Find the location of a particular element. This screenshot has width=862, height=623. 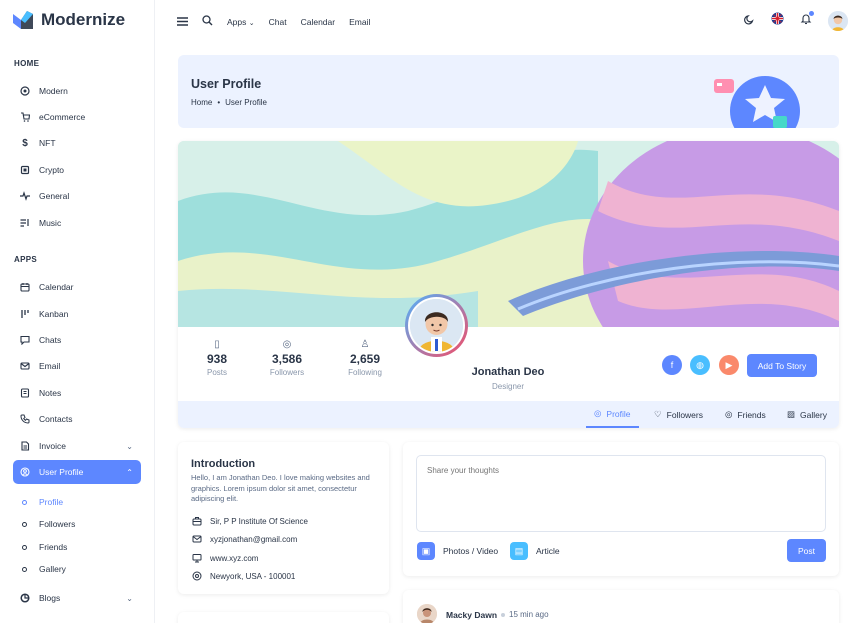

add-to-story-button: Add To Story is located at coordinates (782, 365).